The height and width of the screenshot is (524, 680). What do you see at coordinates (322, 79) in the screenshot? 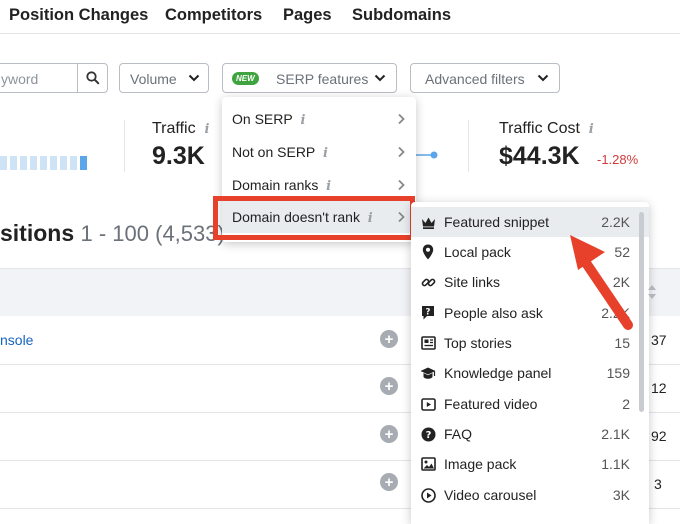
I see `serp-features-label: SERP features` at bounding box center [322, 79].